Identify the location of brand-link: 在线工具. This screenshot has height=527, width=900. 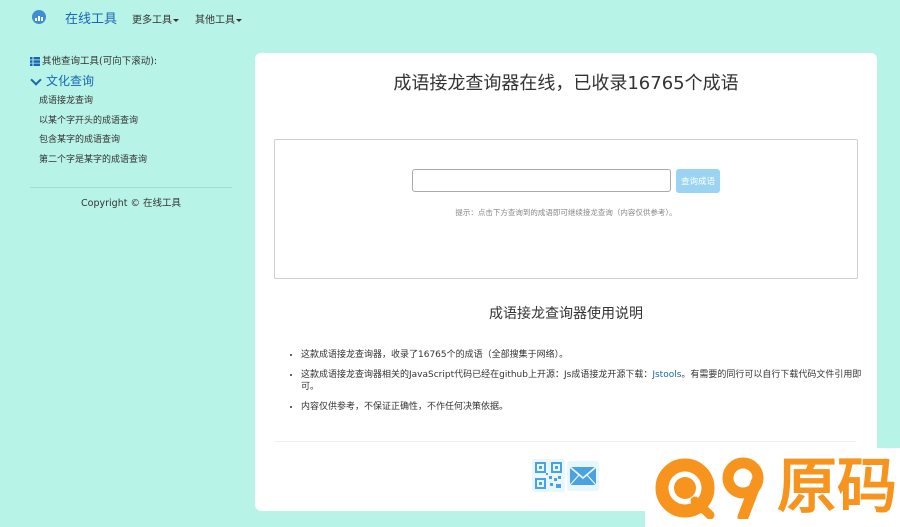
(91, 17).